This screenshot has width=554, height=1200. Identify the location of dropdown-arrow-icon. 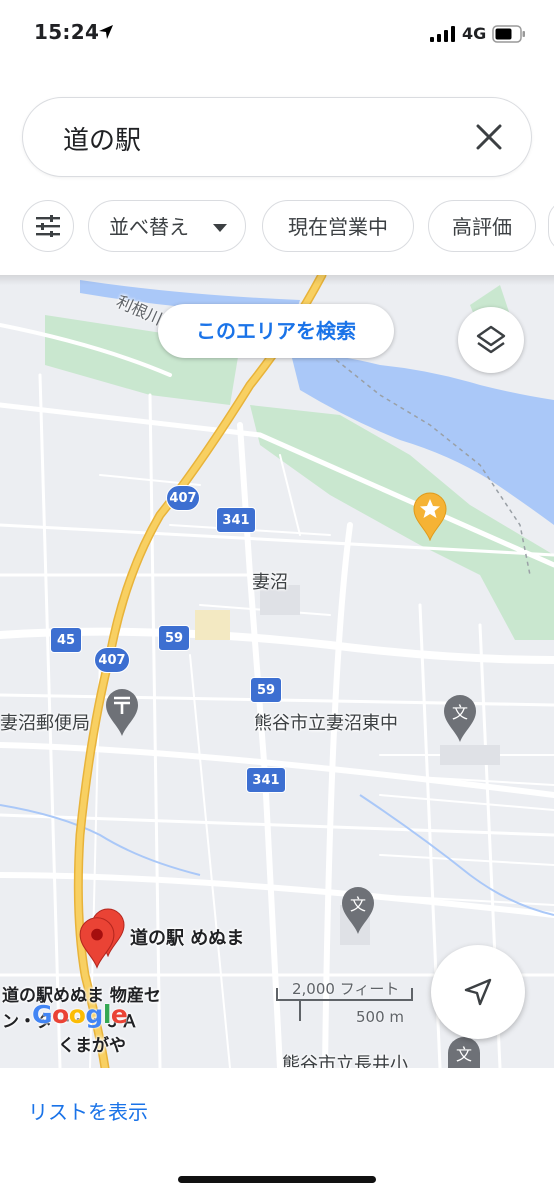
(220, 228).